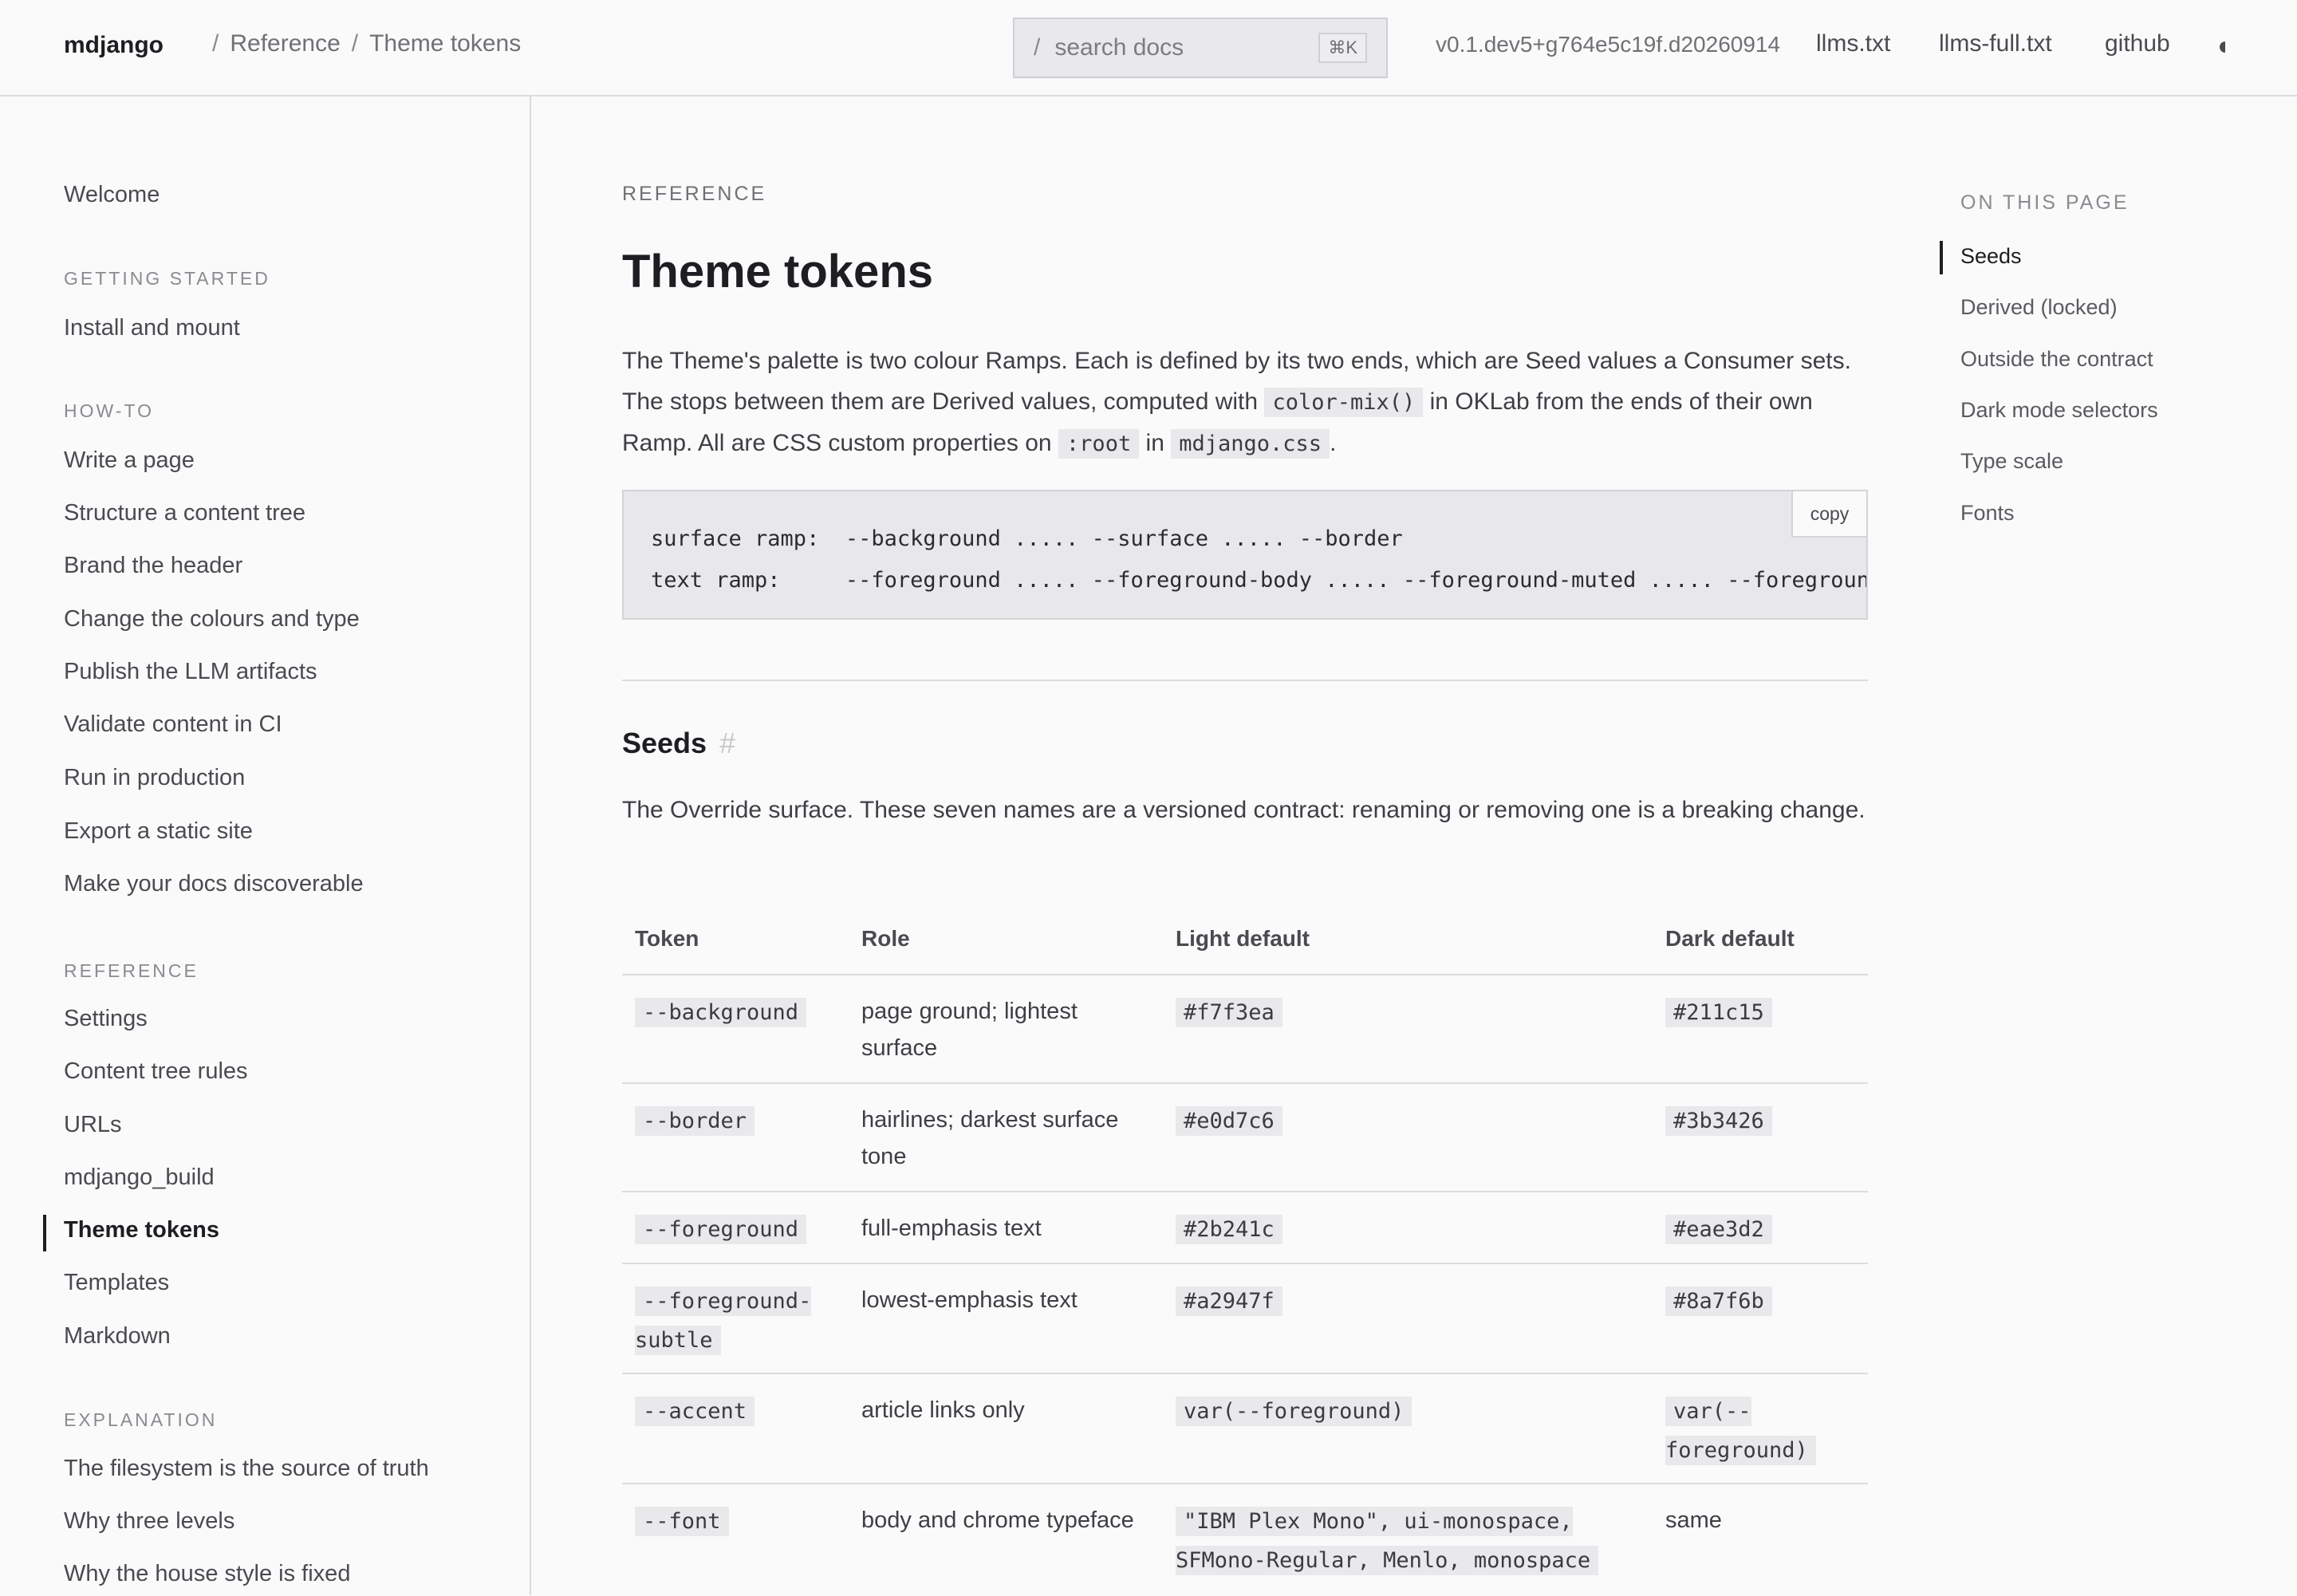 This screenshot has width=2297, height=1596. Describe the element at coordinates (109, 410) in the screenshot. I see `sidebar-section-how-to: HOW-TO` at that location.